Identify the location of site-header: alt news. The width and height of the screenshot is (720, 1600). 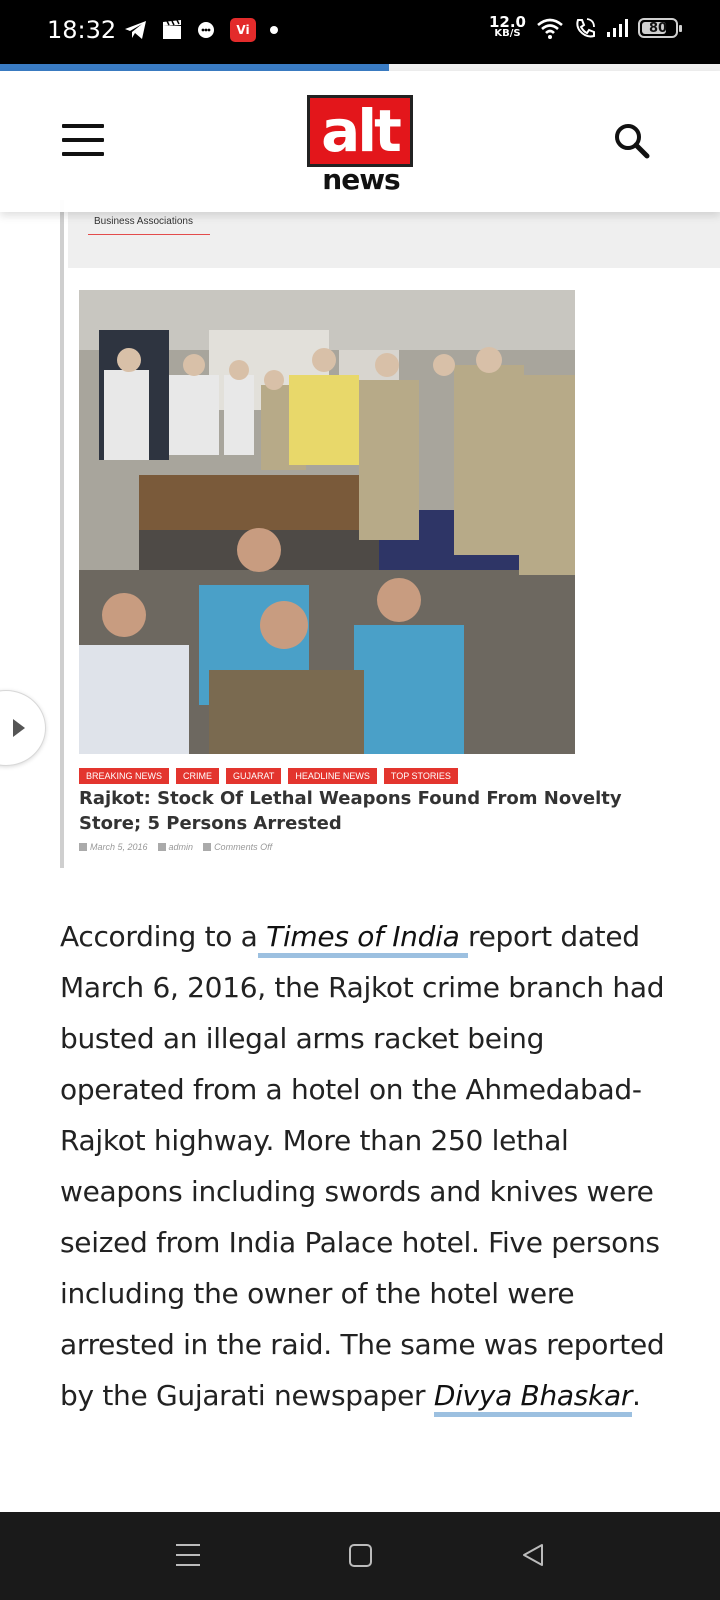
(360, 141).